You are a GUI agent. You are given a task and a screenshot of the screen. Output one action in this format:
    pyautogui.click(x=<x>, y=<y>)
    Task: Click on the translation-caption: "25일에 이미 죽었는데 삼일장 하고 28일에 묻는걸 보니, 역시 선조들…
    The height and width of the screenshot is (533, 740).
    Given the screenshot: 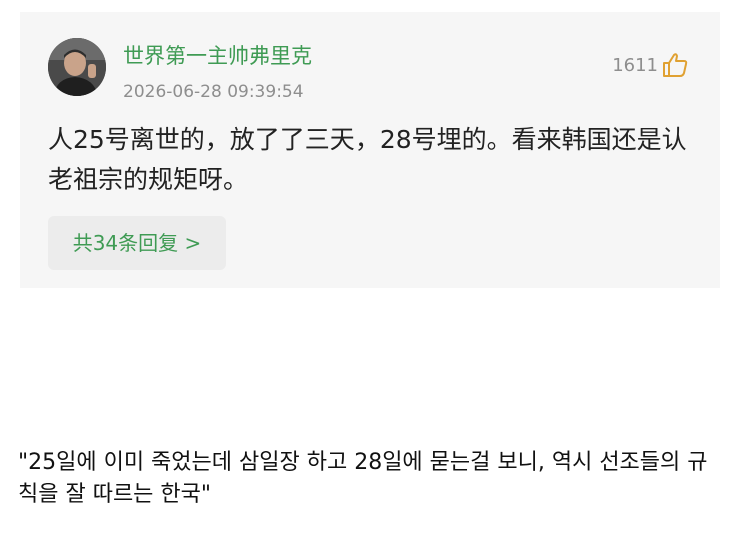 What is the action you would take?
    pyautogui.click(x=363, y=478)
    